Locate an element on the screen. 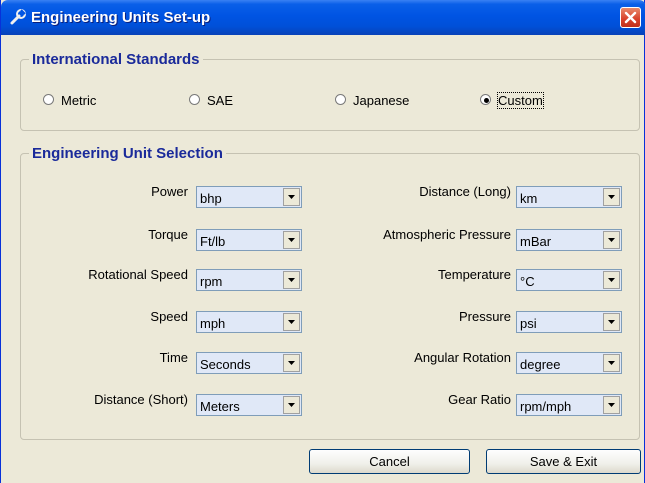 Image resolution: width=645 pixels, height=483 pixels. distance-long-label: Distance (Long) is located at coordinates (465, 191).